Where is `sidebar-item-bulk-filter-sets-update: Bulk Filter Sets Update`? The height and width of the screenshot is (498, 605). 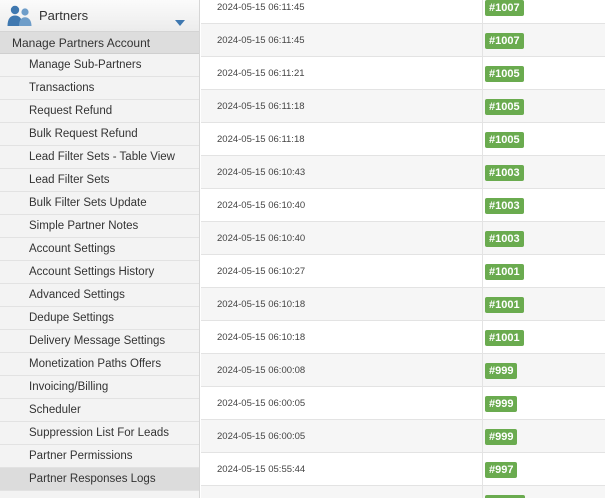 sidebar-item-bulk-filter-sets-update: Bulk Filter Sets Update is located at coordinates (99, 203).